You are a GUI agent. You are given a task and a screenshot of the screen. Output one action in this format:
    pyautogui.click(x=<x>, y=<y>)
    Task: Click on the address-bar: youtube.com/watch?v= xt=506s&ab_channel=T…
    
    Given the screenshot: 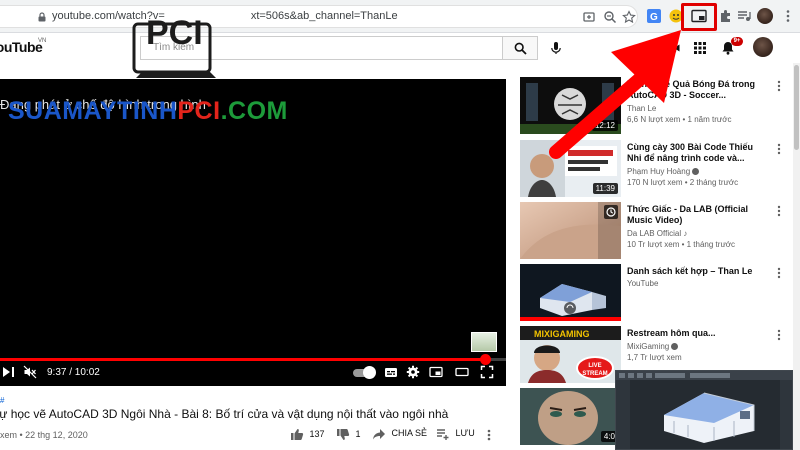 What is the action you would take?
    pyautogui.click(x=319, y=16)
    